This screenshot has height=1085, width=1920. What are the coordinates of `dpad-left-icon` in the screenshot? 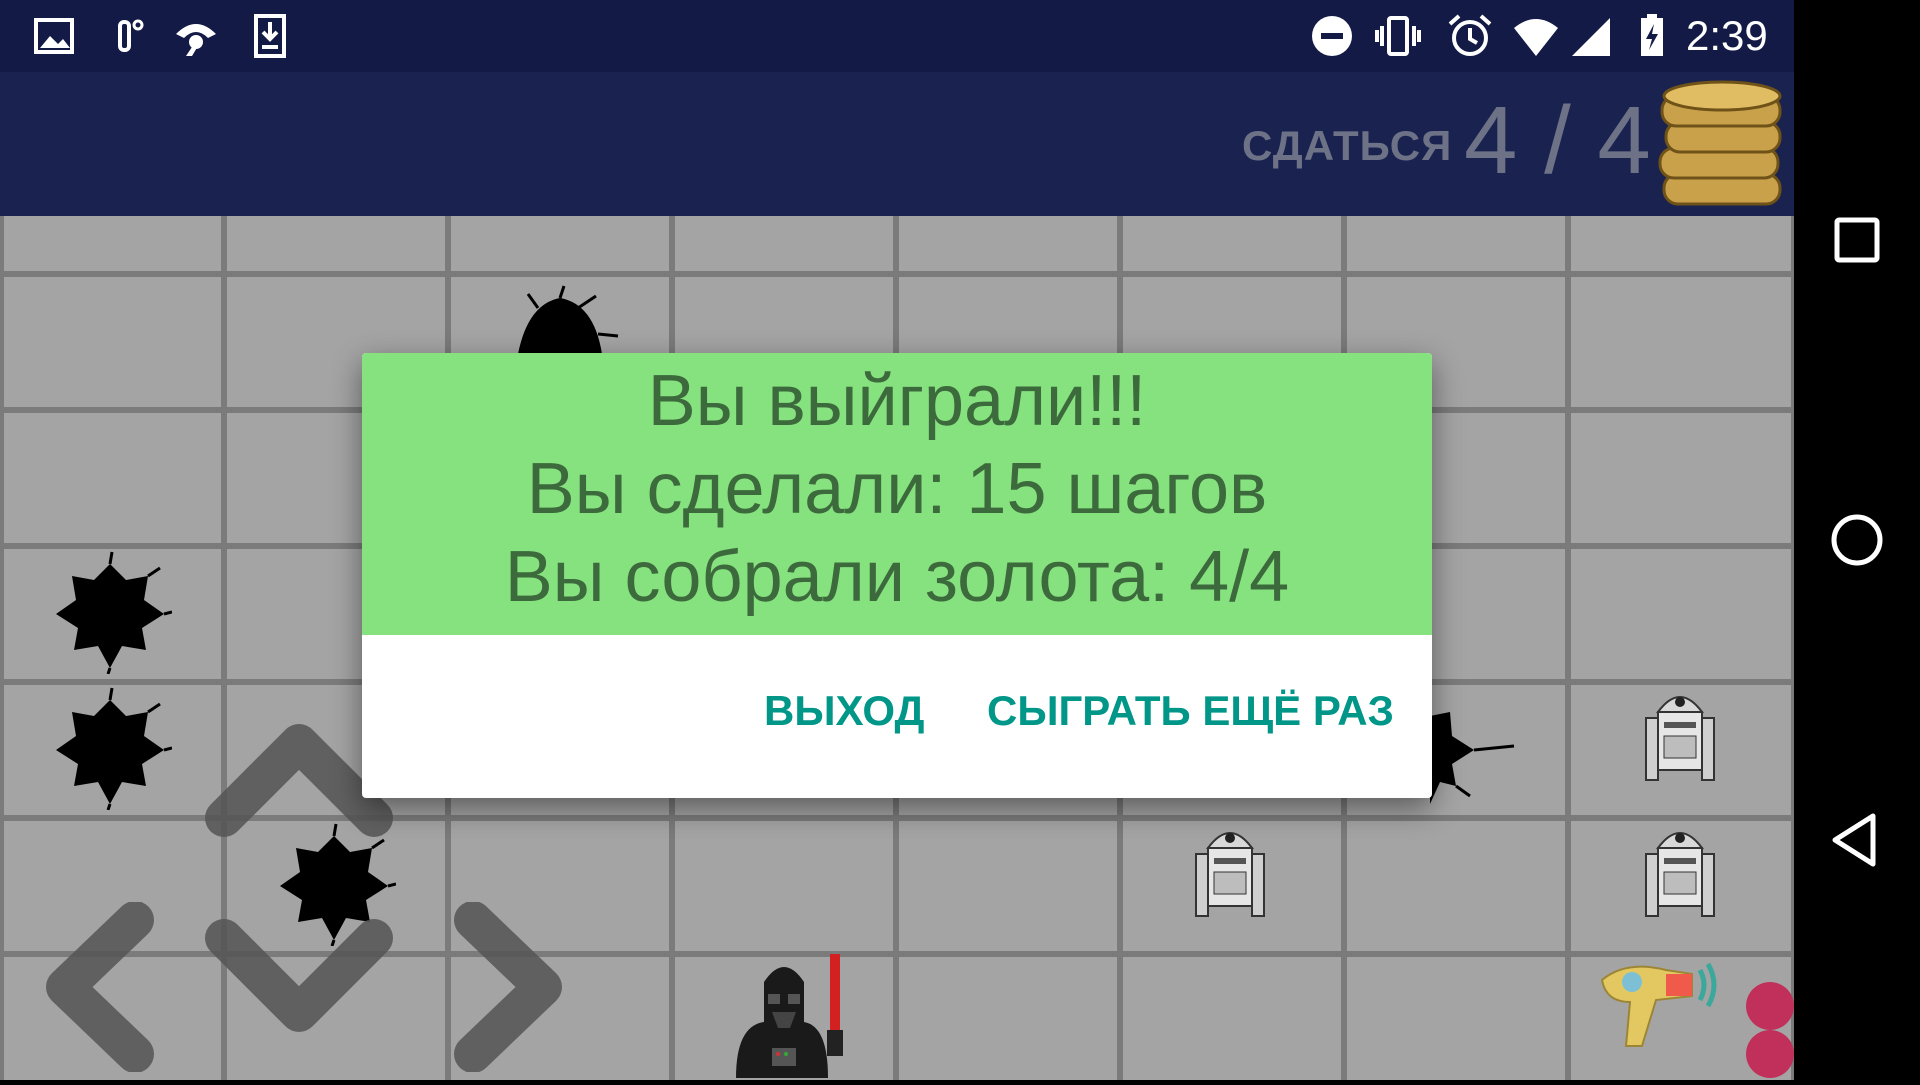 It's located at (100, 989).